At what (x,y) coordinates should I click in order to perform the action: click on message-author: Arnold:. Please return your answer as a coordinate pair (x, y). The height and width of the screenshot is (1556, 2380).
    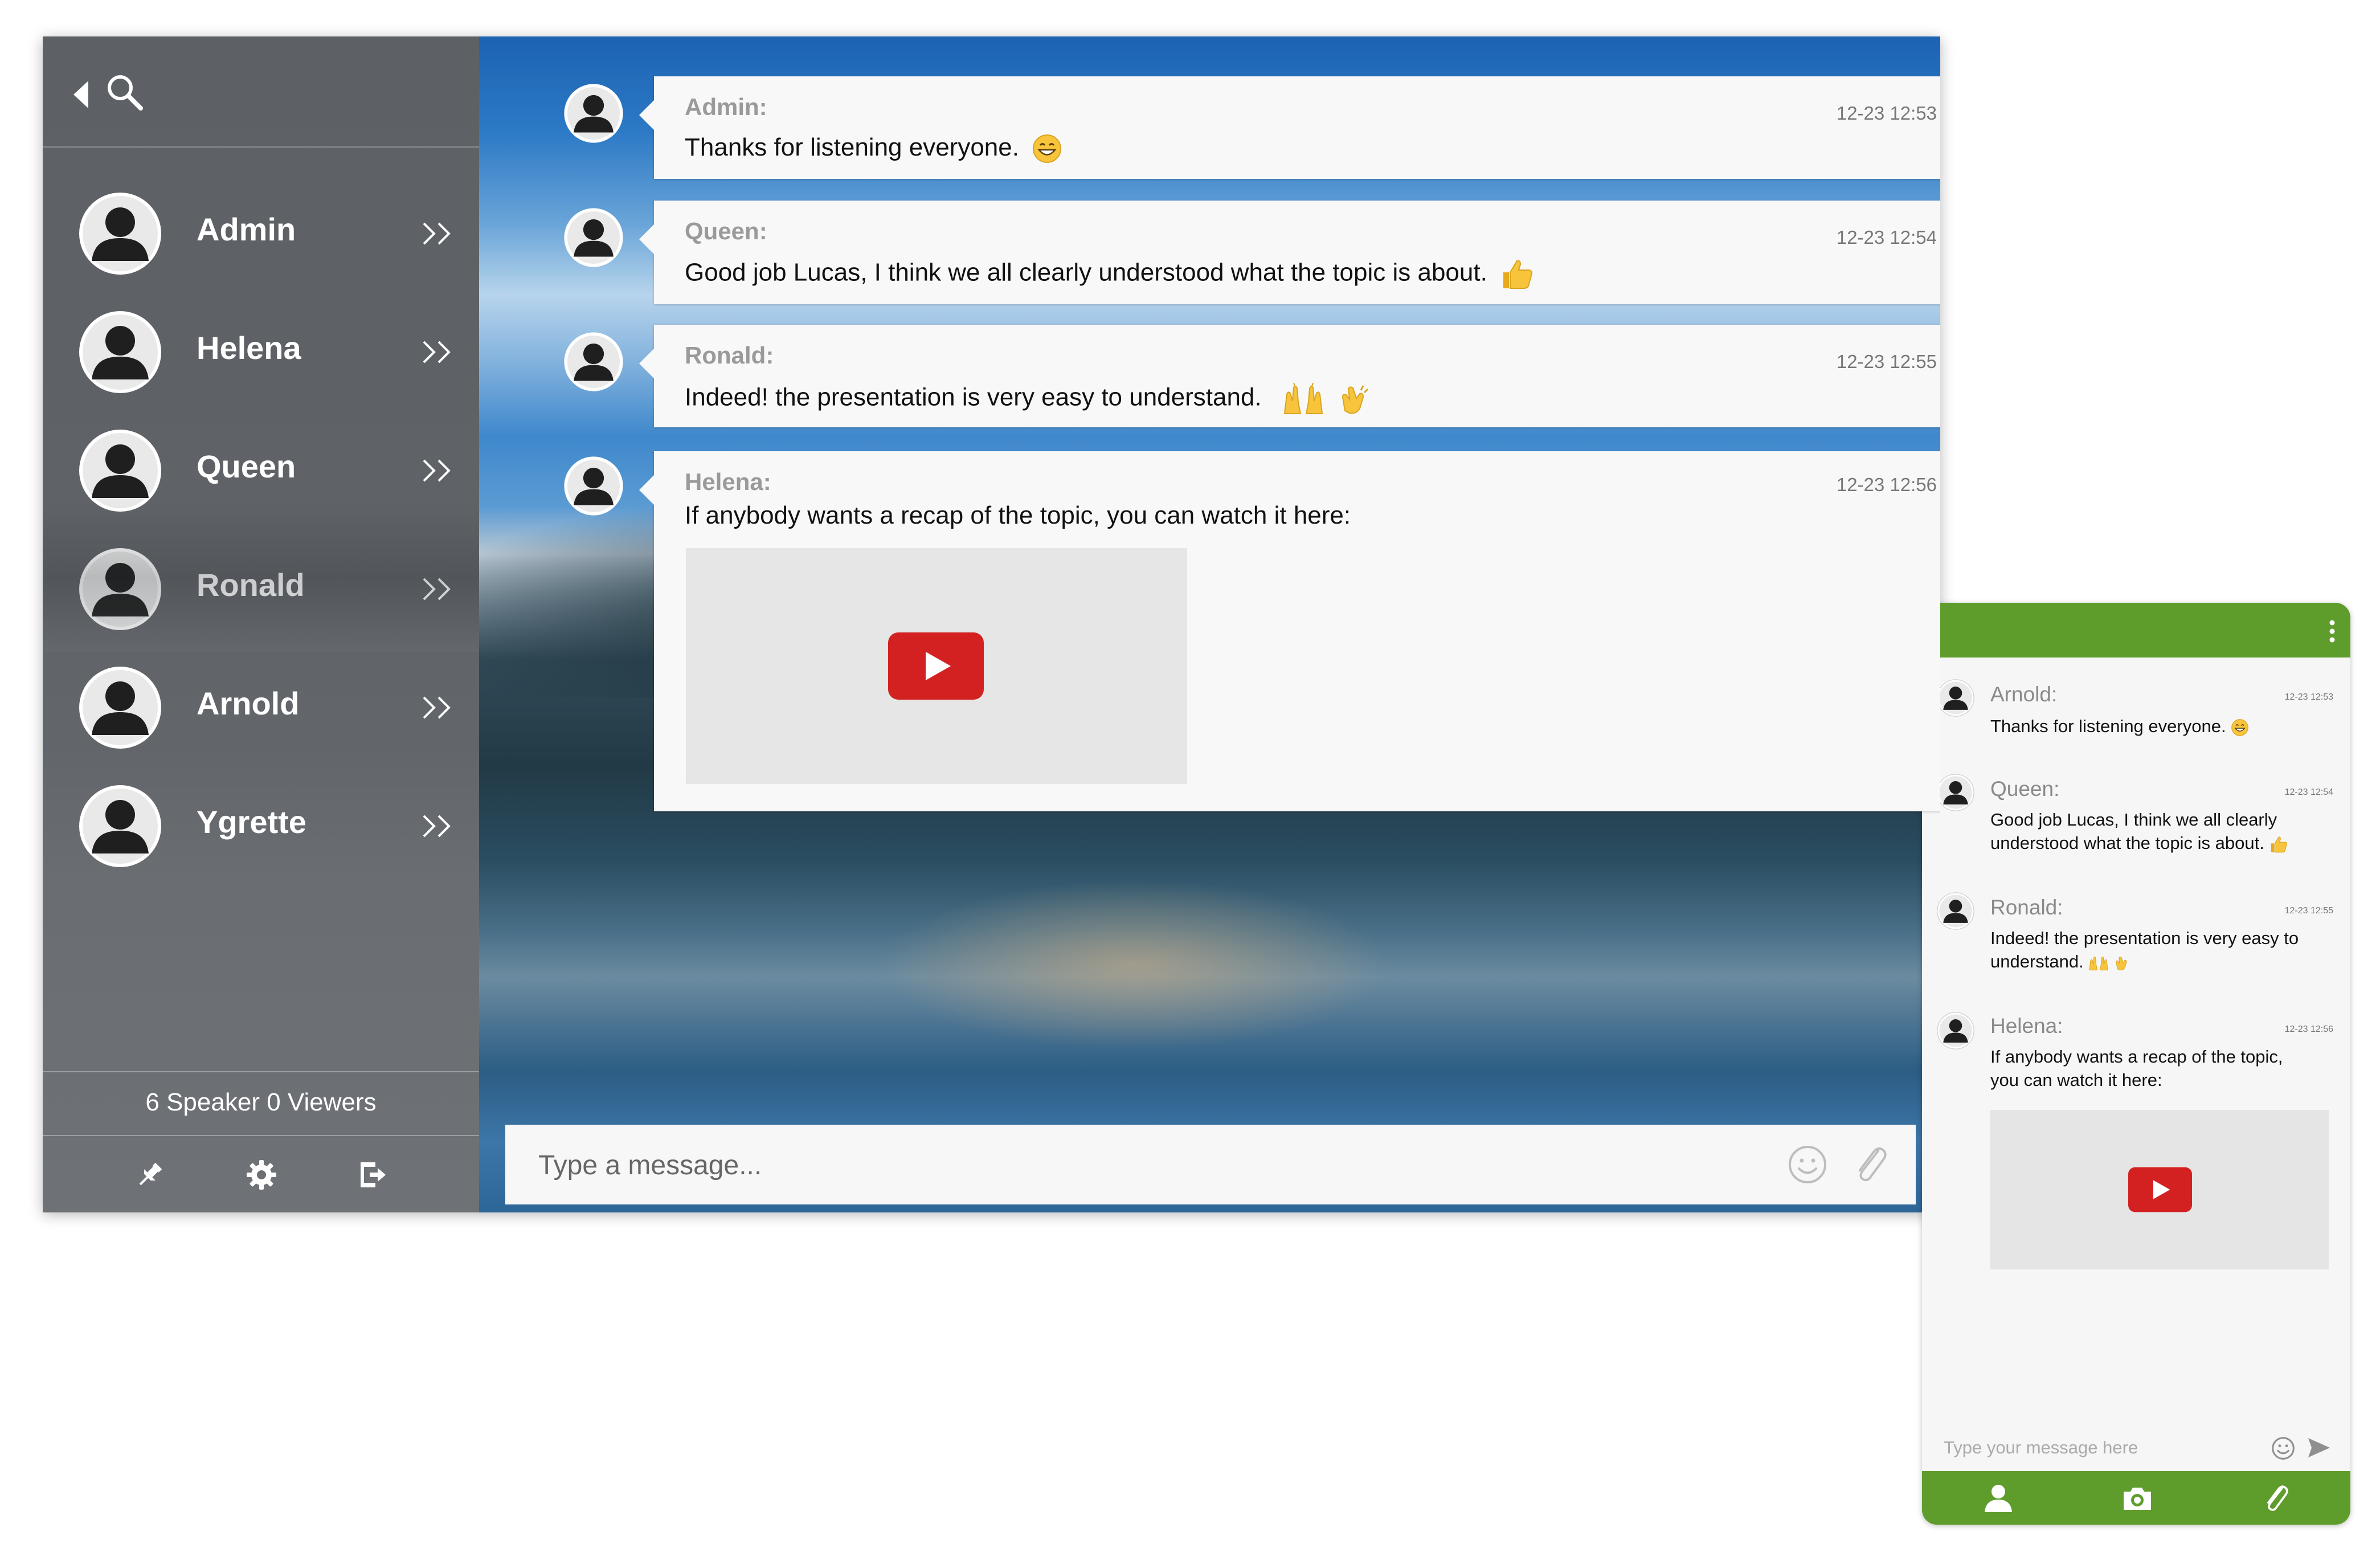
    Looking at the image, I should click on (2024, 694).